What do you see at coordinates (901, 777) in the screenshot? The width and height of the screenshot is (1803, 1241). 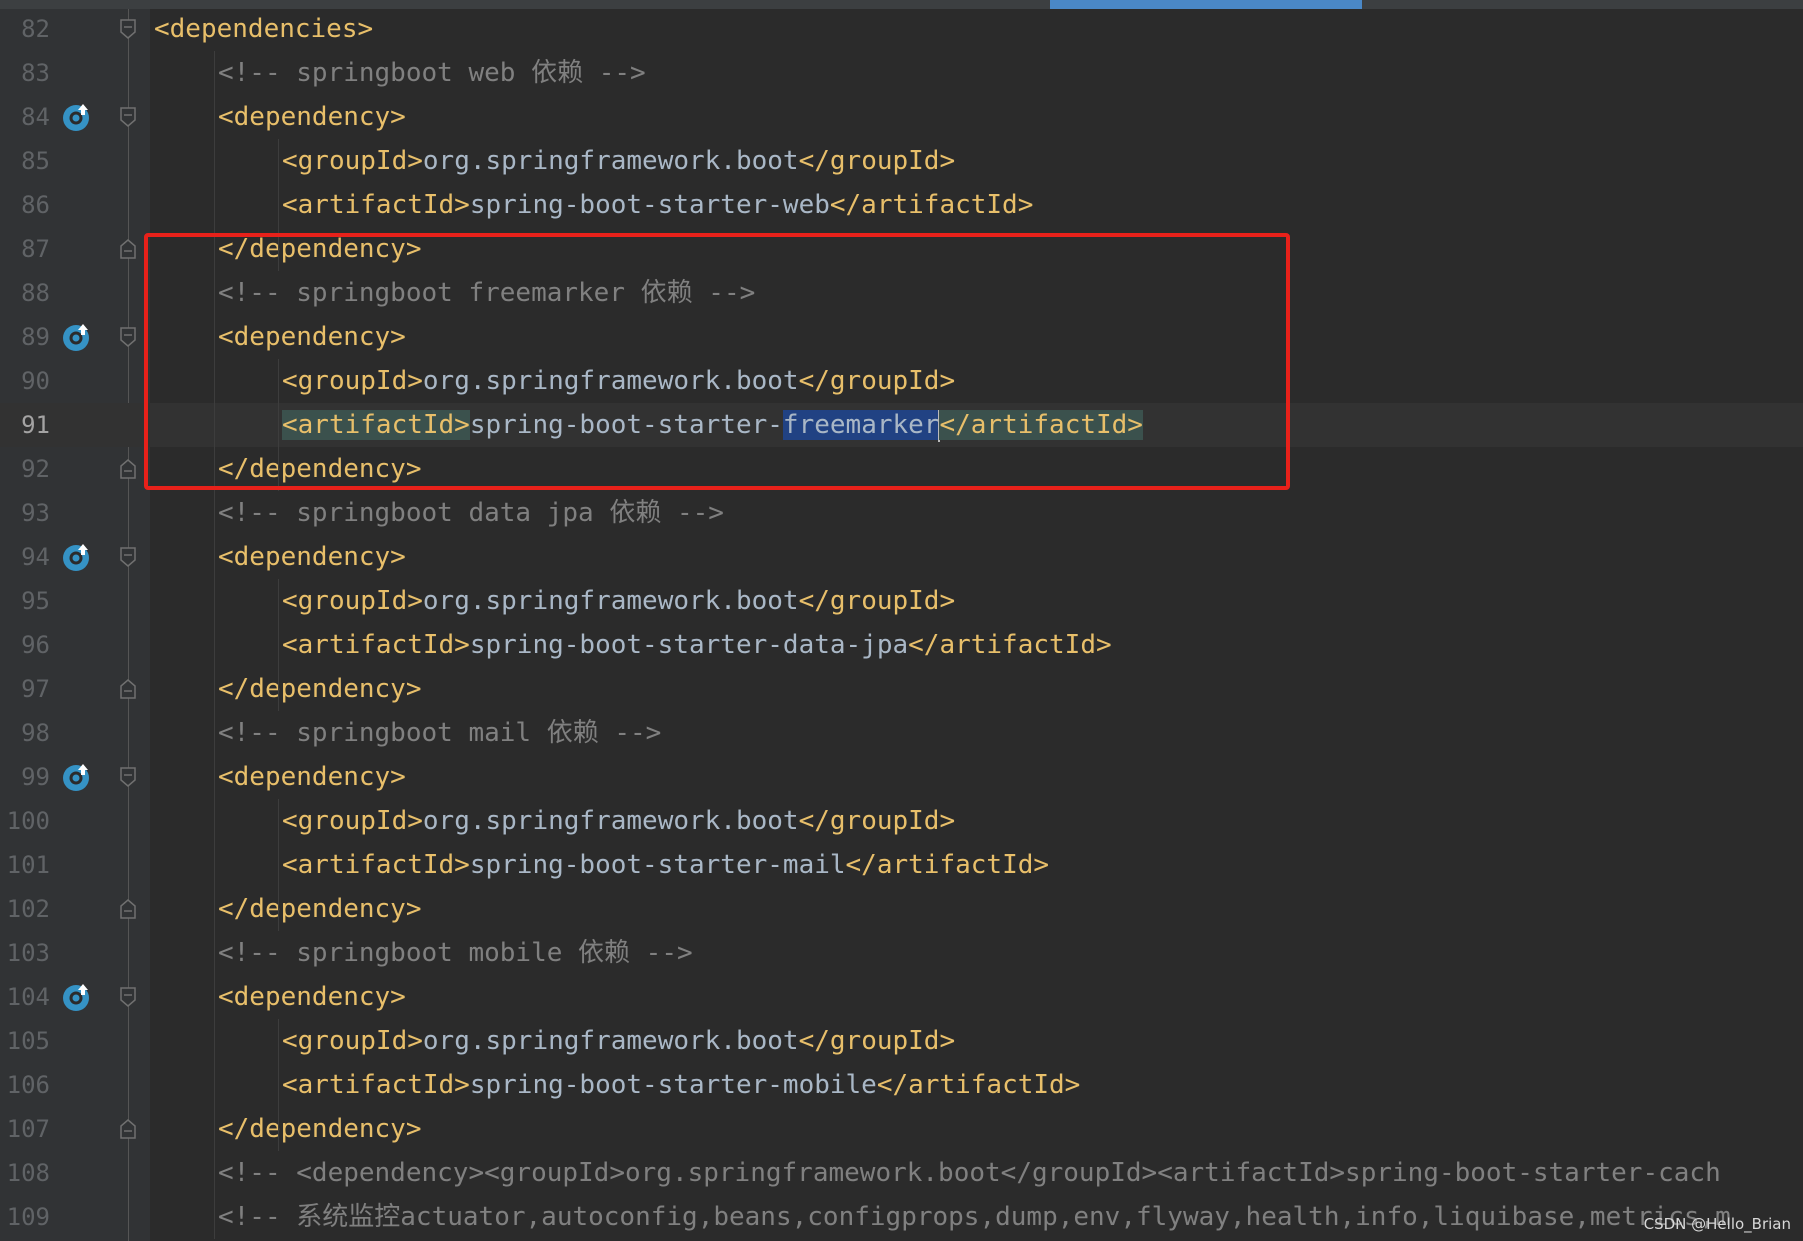 I see `code-line: 99 <dependency>` at bounding box center [901, 777].